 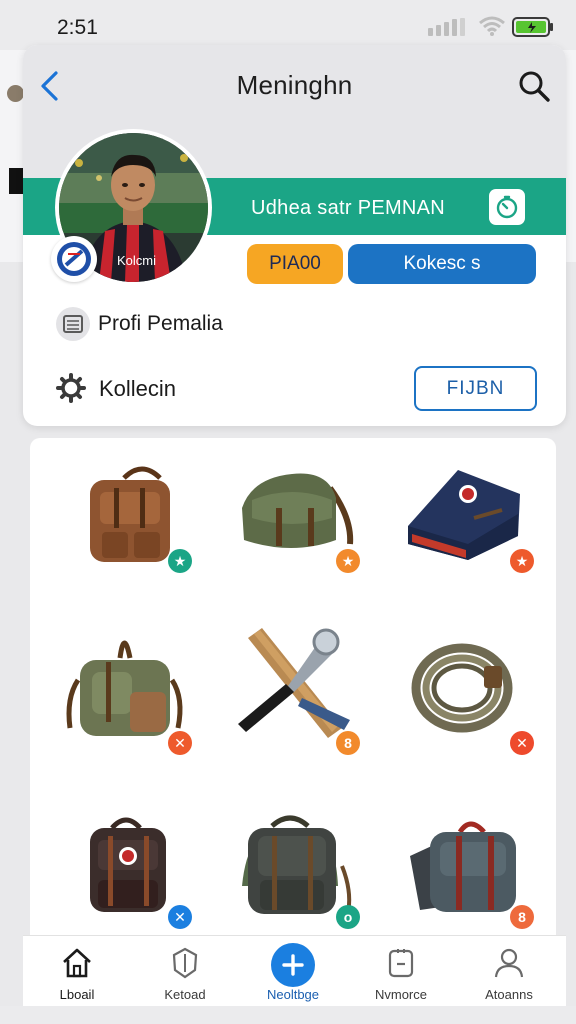 What do you see at coordinates (77, 963) in the screenshot?
I see `home-icon` at bounding box center [77, 963].